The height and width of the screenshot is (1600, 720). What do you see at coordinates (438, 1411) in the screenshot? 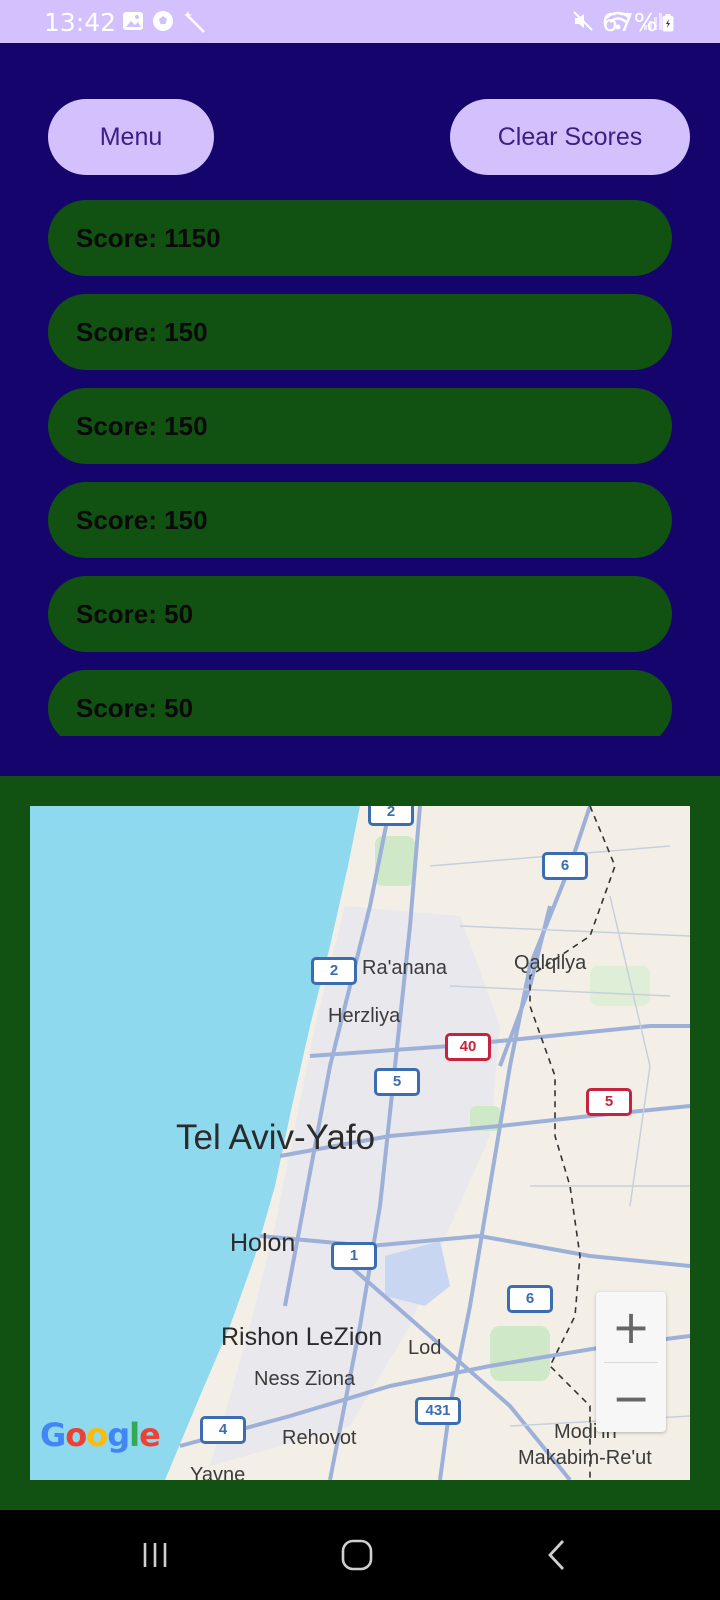
I see `route-431-shield: 431` at bounding box center [438, 1411].